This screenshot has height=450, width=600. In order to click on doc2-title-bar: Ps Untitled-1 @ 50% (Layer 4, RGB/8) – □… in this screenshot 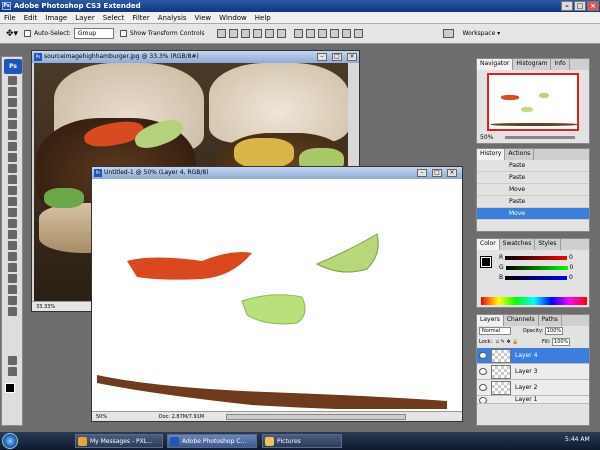, I will do `click(277, 173)`.